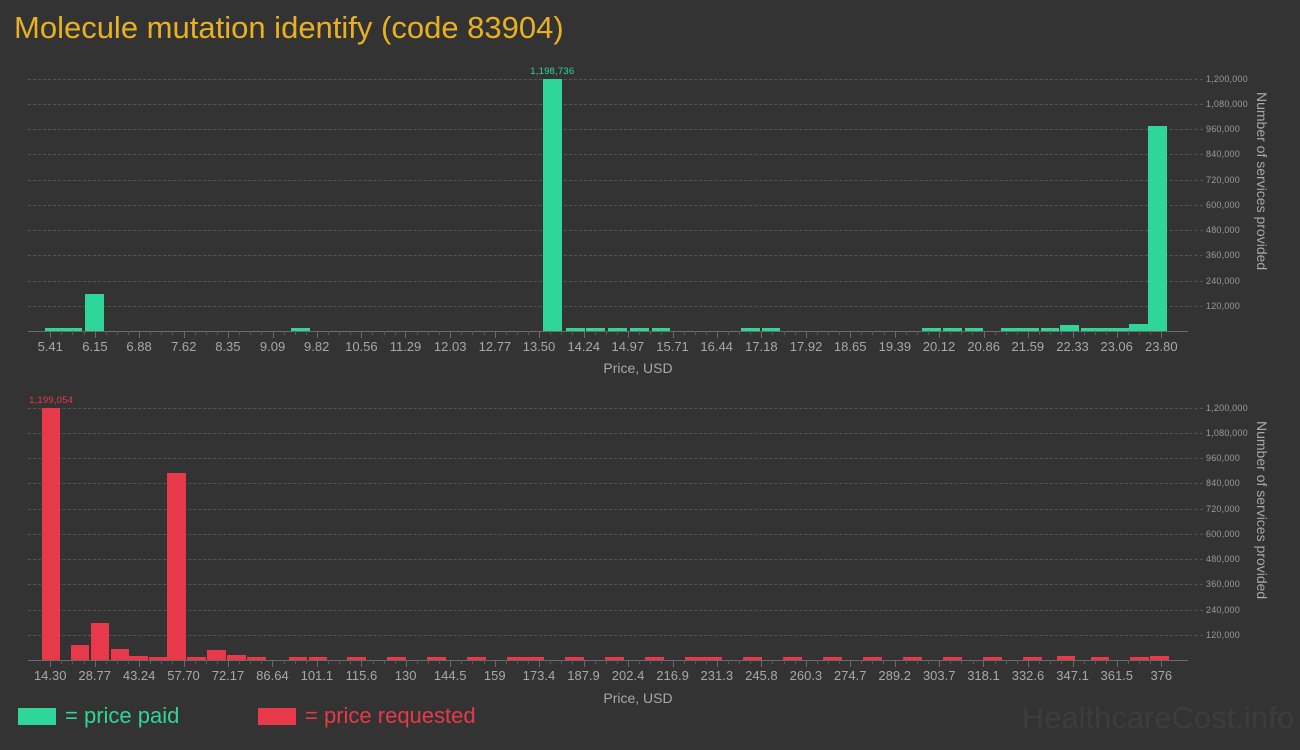 The width and height of the screenshot is (1300, 750). I want to click on x-axis-tick-label: 159, so click(494, 675).